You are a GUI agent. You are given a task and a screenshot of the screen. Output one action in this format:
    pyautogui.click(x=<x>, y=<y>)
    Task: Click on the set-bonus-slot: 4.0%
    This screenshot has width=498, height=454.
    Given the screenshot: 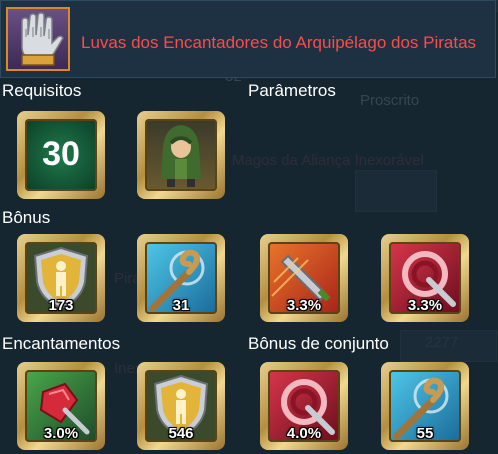 What is the action you would take?
    pyautogui.click(x=304, y=406)
    